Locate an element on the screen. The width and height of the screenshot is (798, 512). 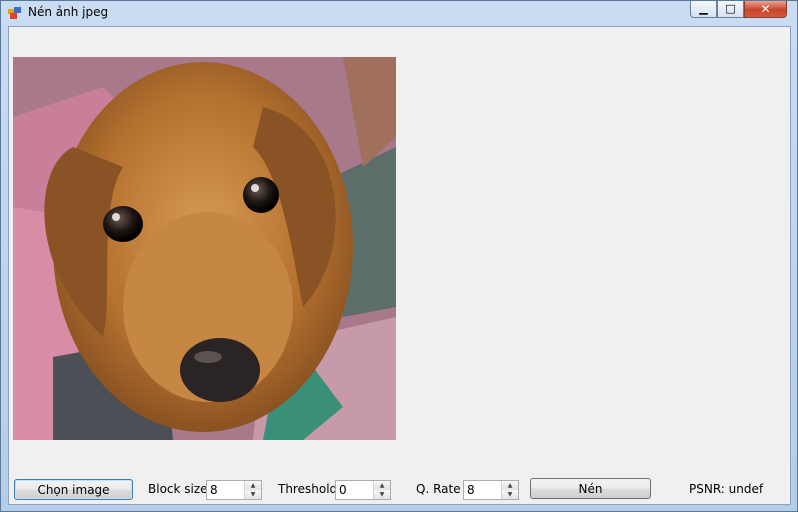
qrate-arrows: ▲ ▼ is located at coordinates (509, 490).